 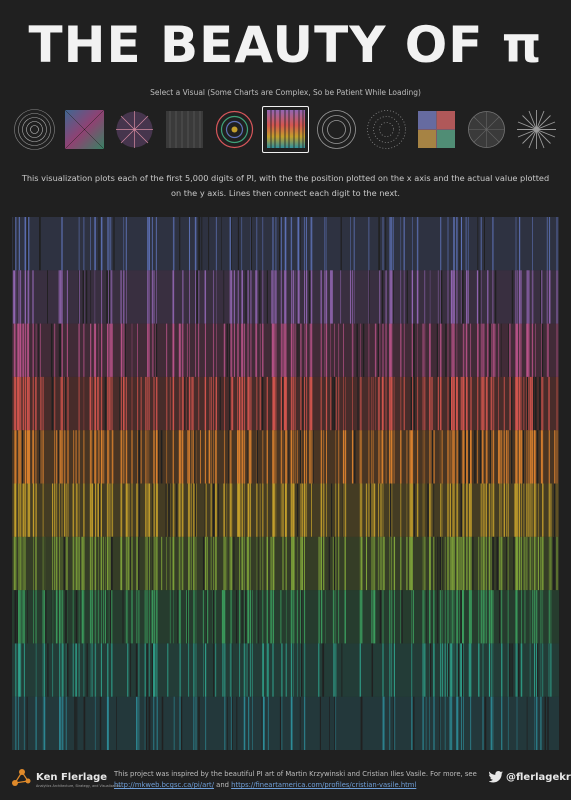 What do you see at coordinates (222, 785) in the screenshot?
I see `credit-and: and` at bounding box center [222, 785].